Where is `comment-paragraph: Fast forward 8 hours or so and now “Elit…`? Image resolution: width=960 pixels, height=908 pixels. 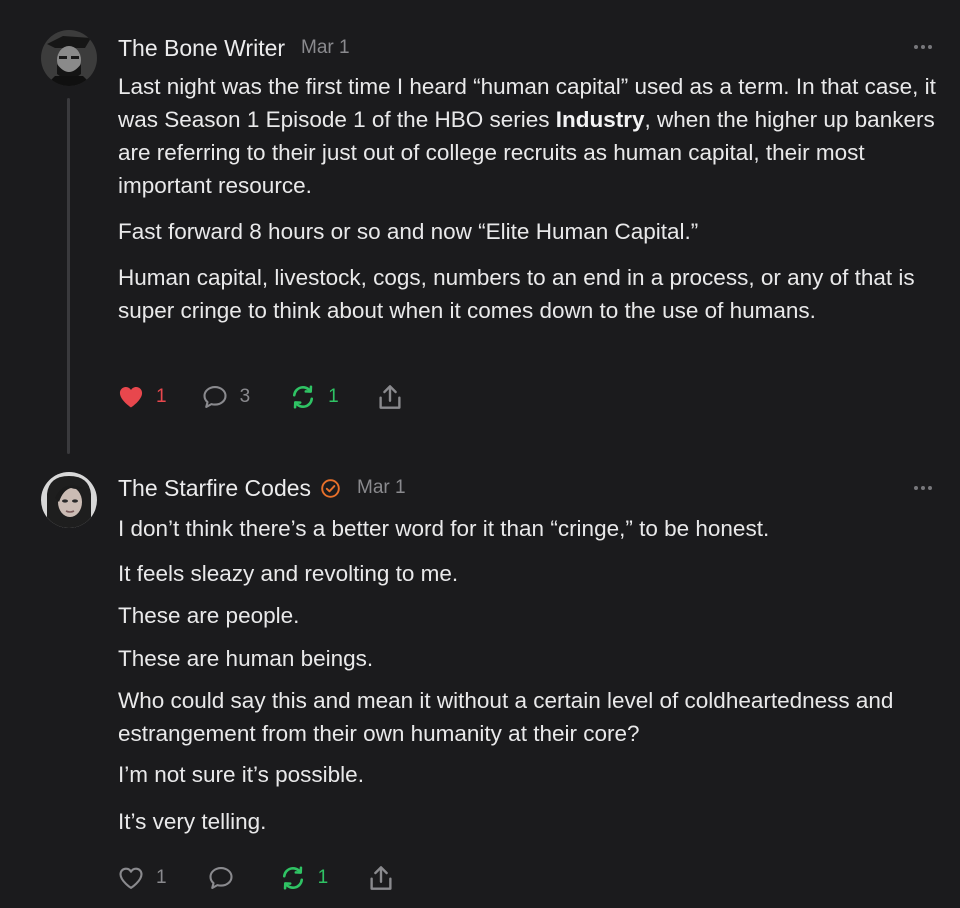
comment-paragraph: Fast forward 8 hours or so and now “Elit… is located at coordinates (408, 231).